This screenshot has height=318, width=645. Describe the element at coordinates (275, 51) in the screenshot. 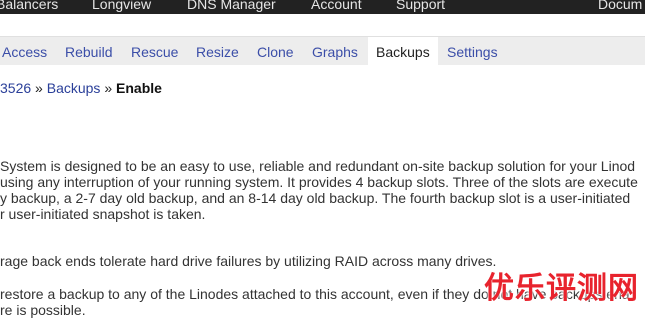

I see `tab-clone: Clone` at that location.